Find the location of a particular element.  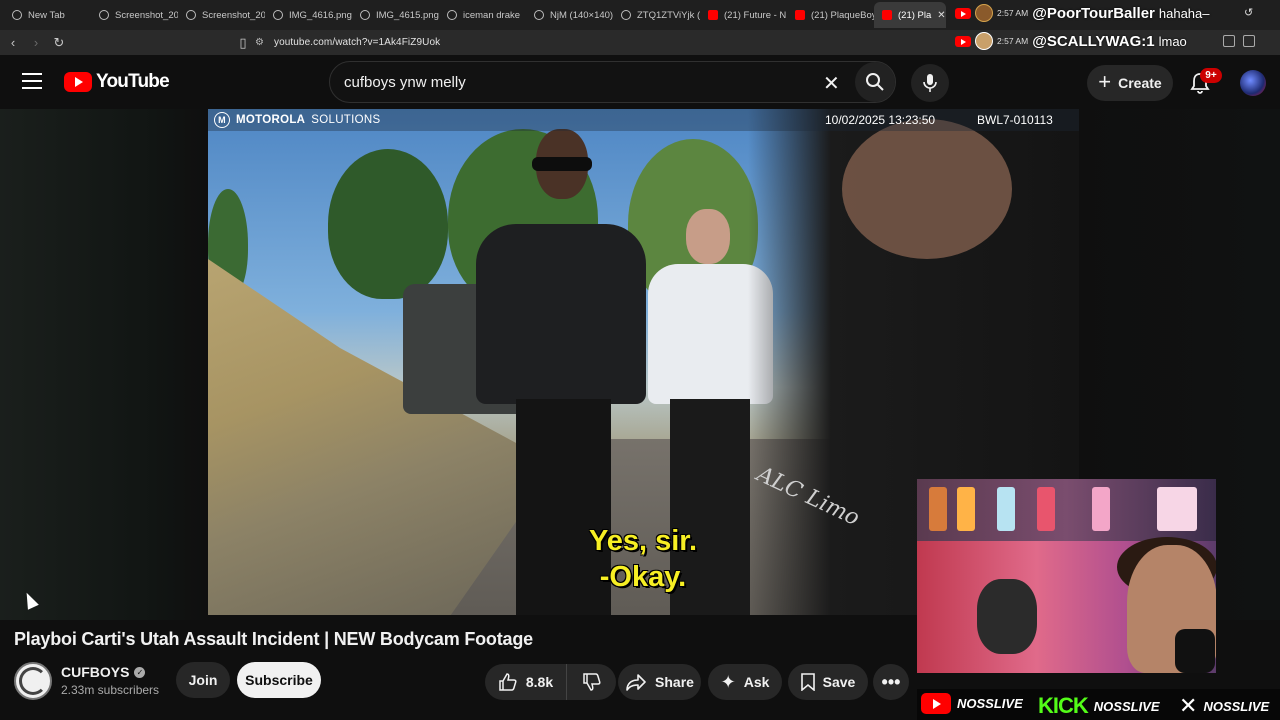

tab-title: Screenshot_20 is located at coordinates (233, 15).